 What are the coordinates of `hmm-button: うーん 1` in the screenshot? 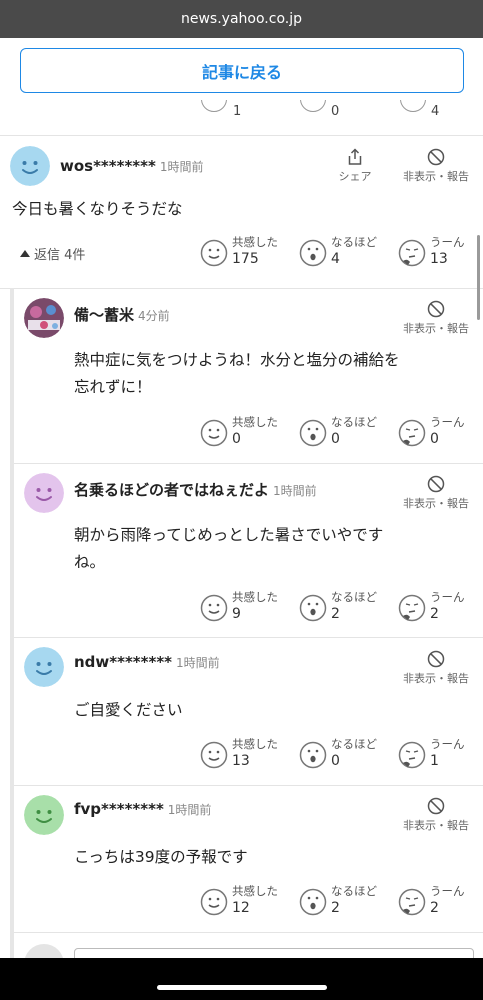 It's located at (440, 755).